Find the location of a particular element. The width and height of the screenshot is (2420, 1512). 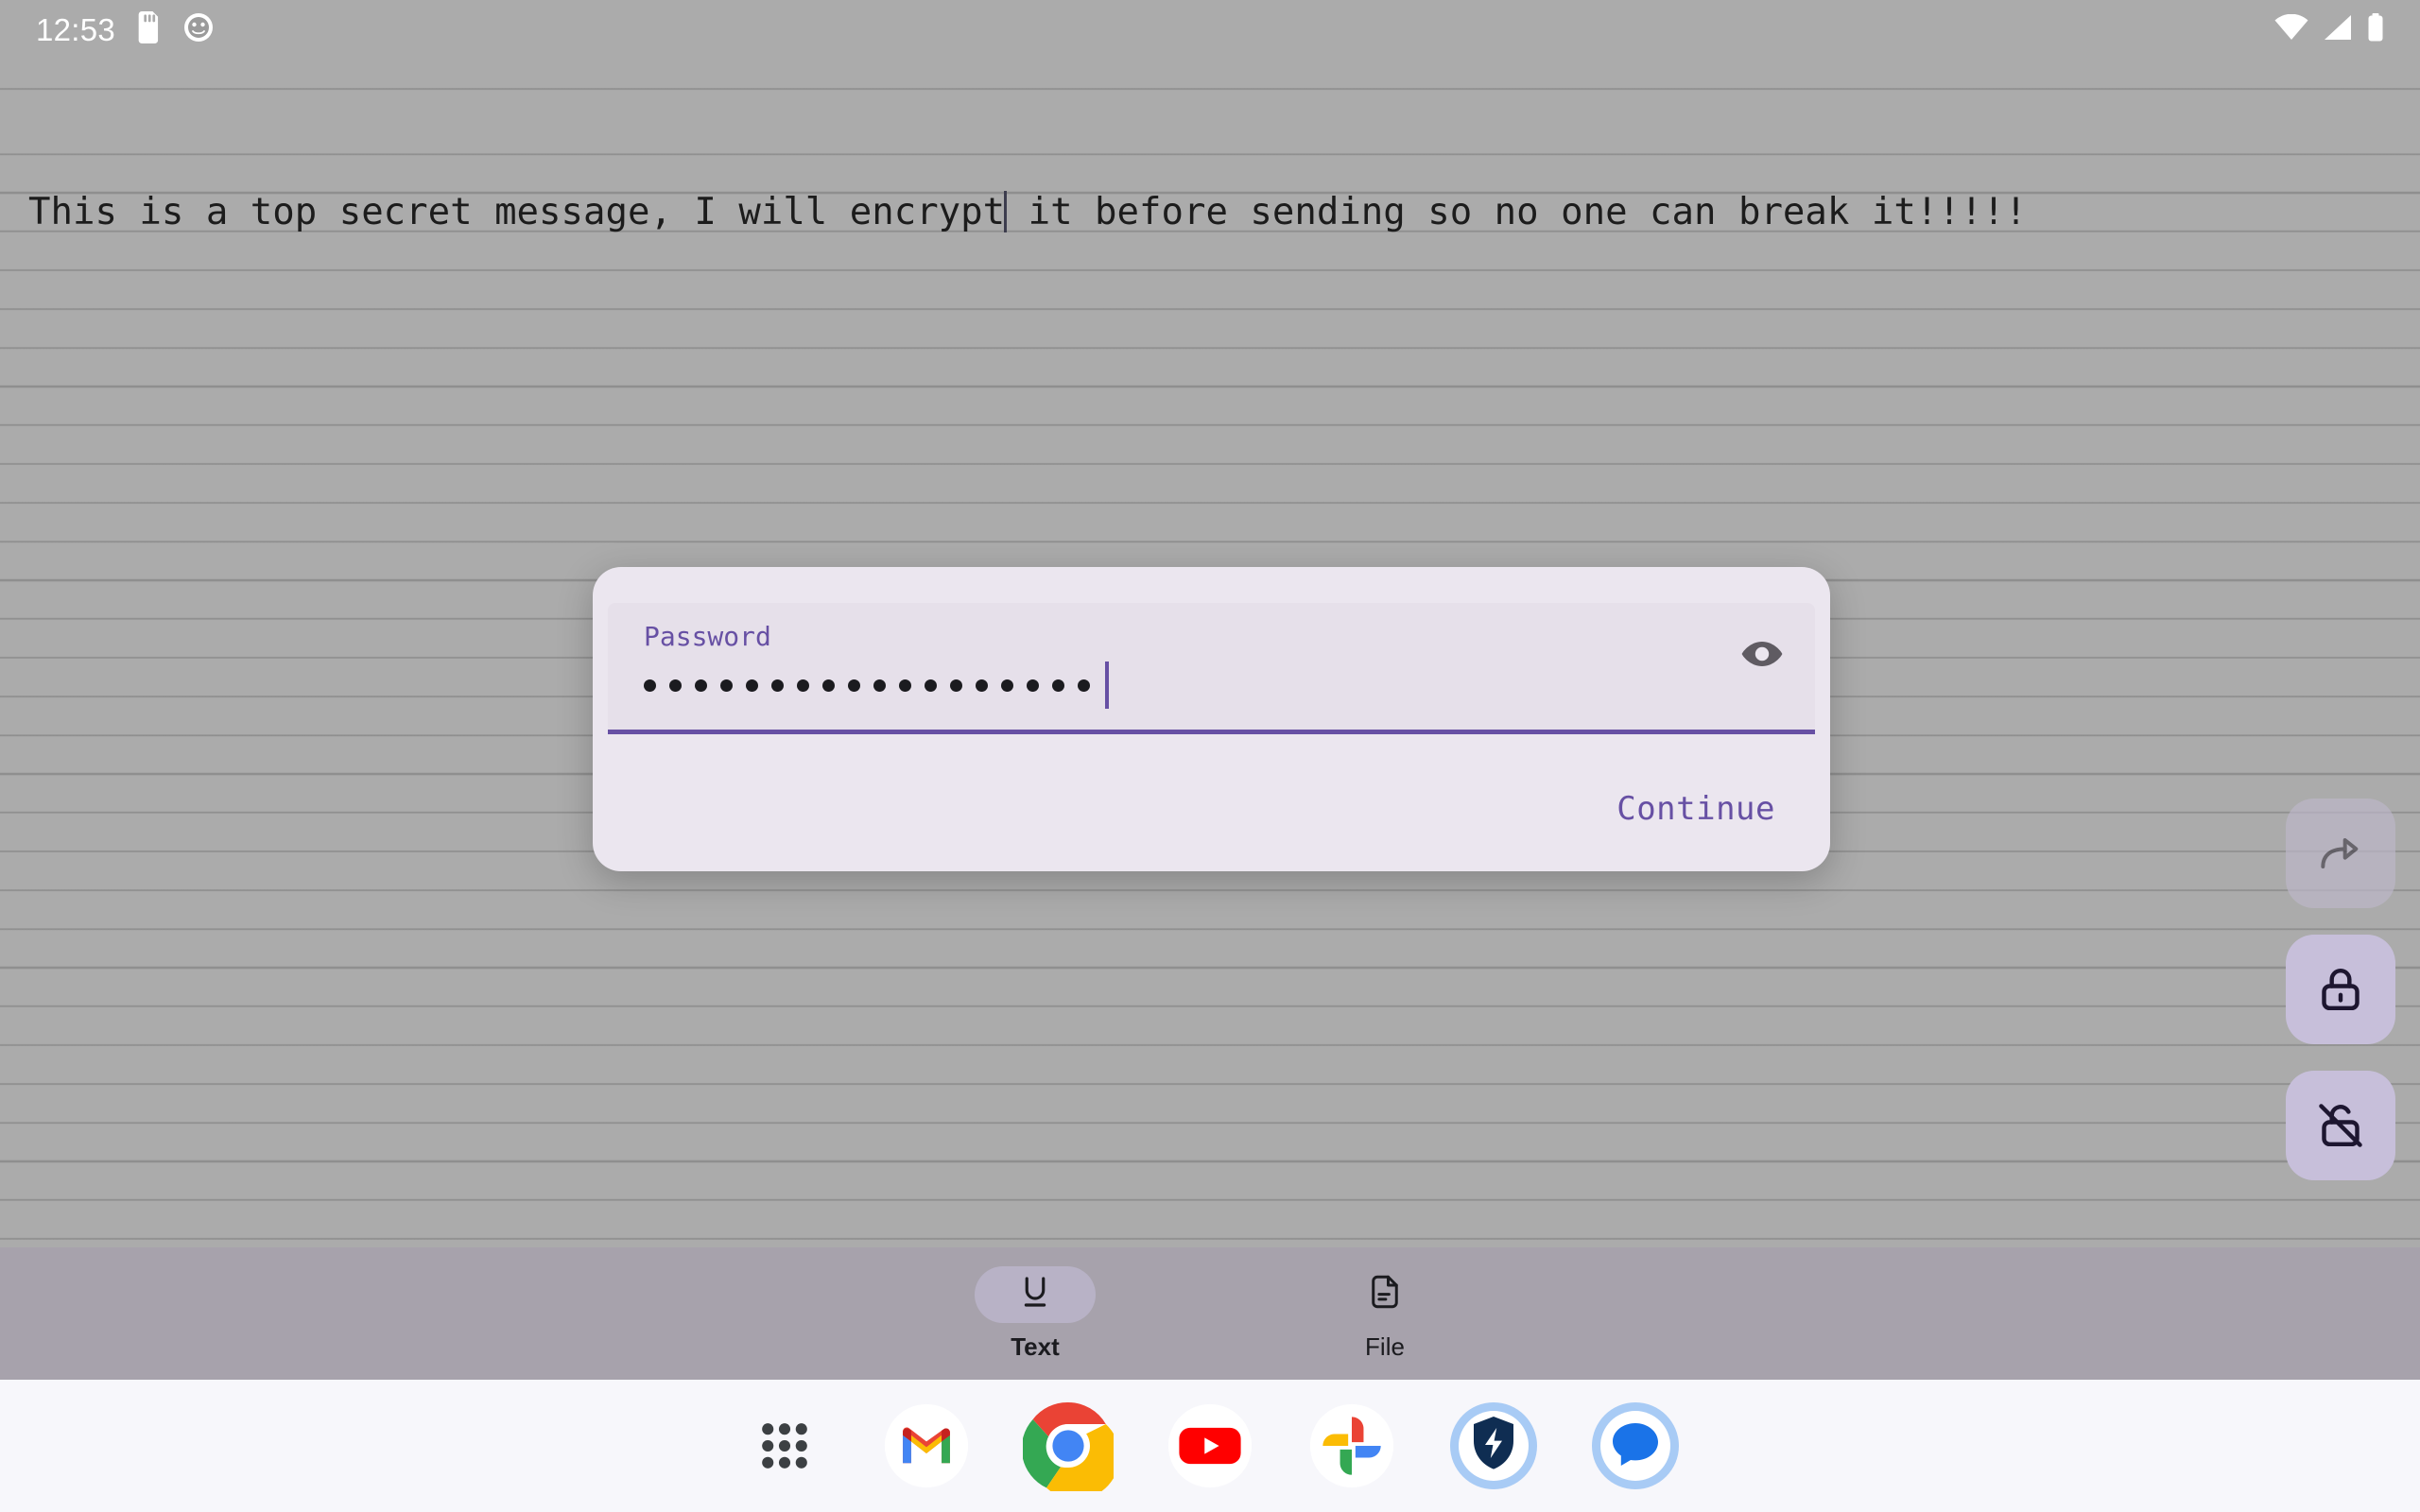

mode-item-file: File is located at coordinates (1385, 1314).